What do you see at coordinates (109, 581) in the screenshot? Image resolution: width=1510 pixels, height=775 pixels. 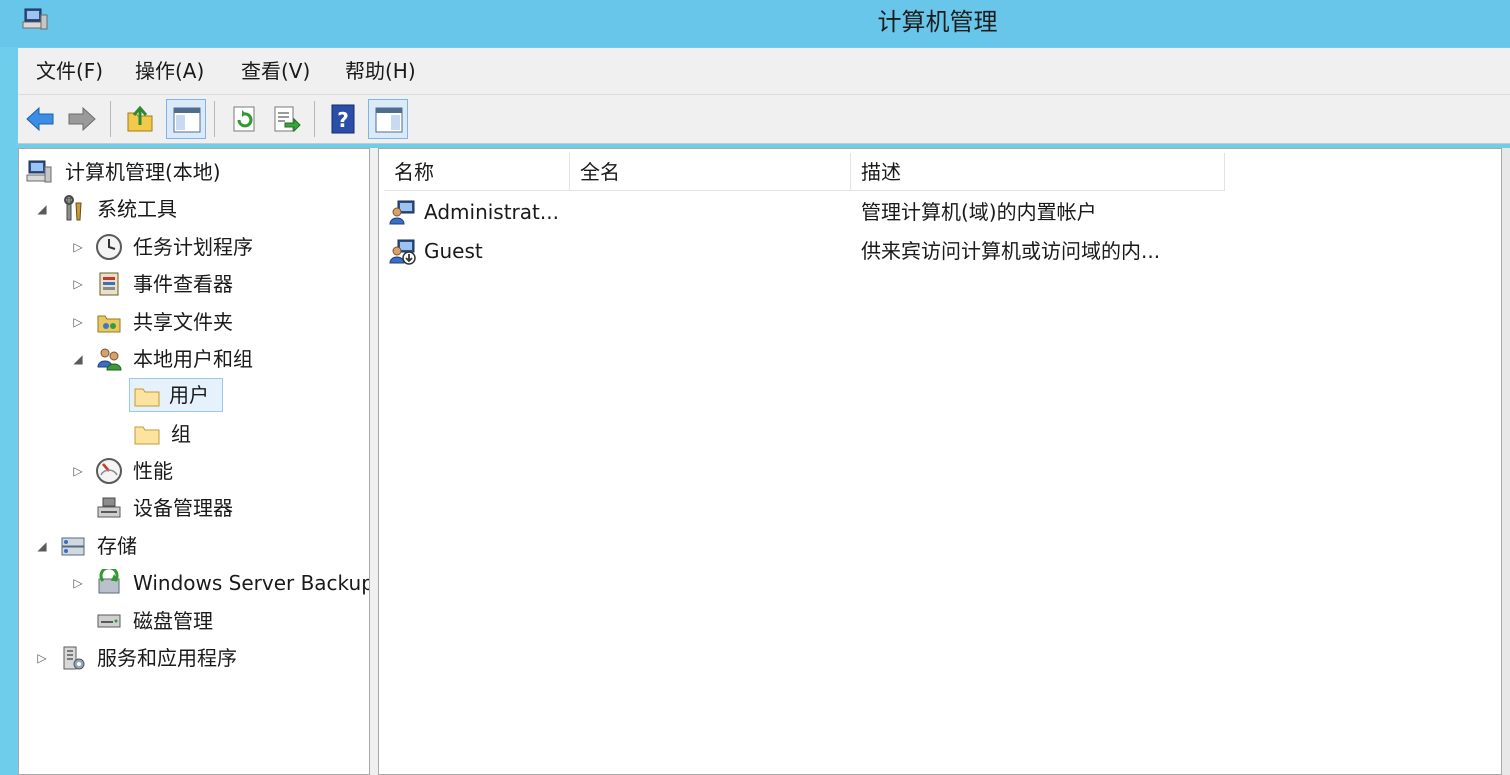 I see `backup-icon` at bounding box center [109, 581].